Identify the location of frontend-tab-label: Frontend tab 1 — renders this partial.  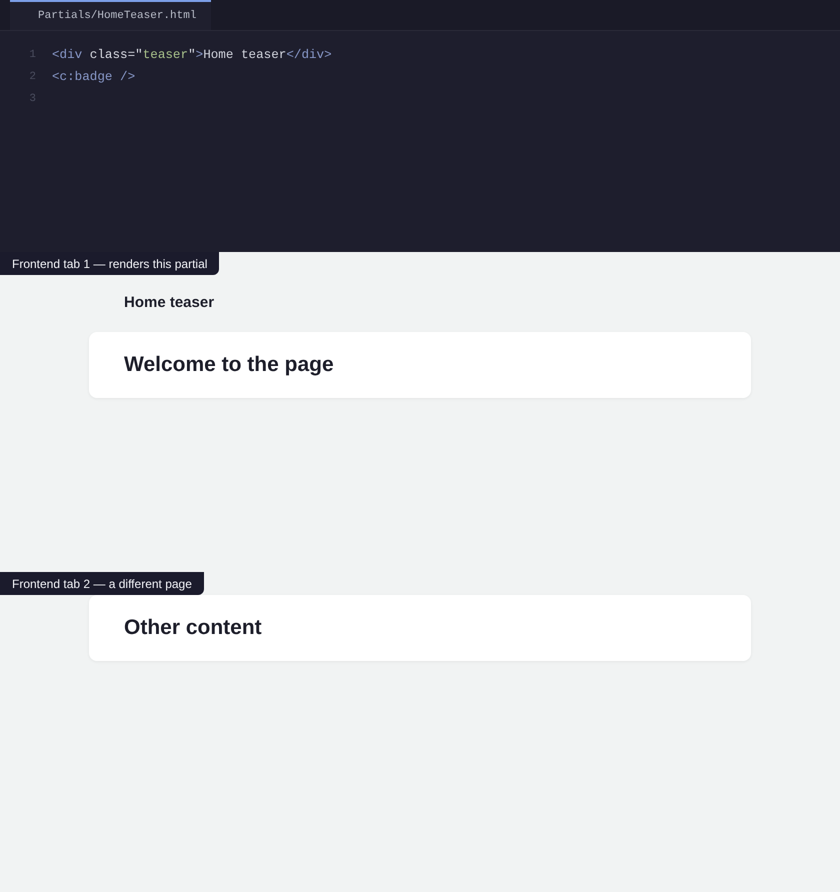
(110, 263).